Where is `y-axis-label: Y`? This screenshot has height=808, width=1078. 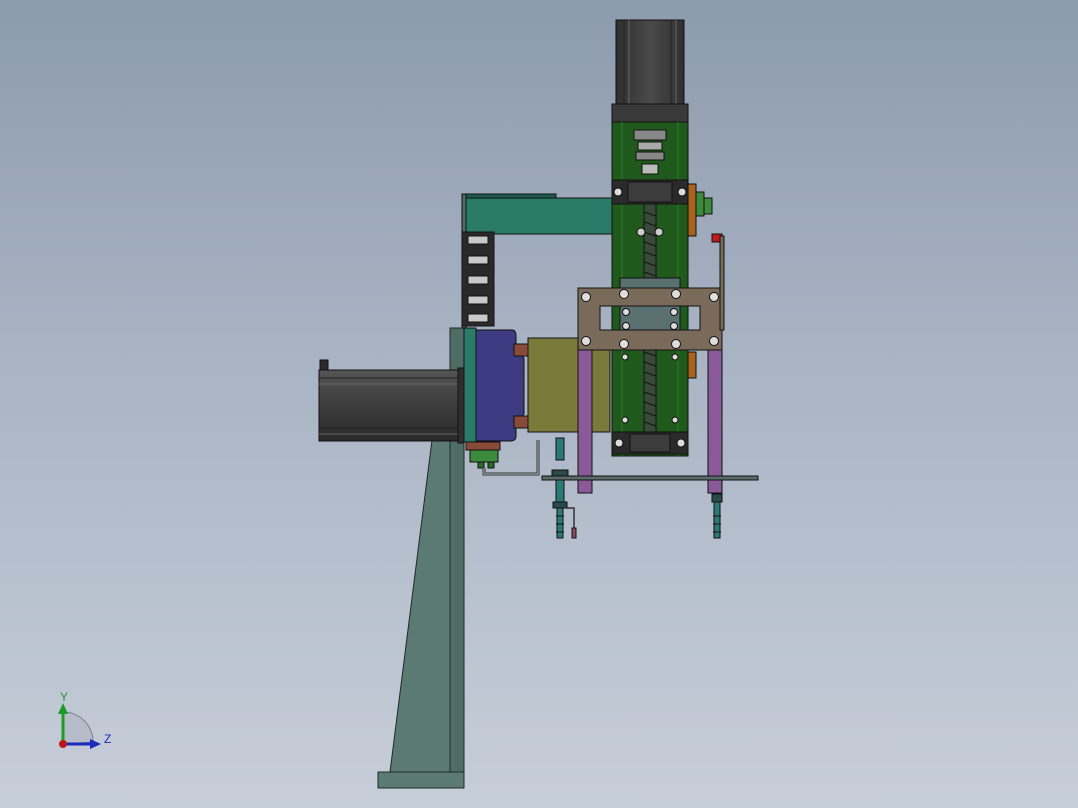 y-axis-label: Y is located at coordinates (64, 697).